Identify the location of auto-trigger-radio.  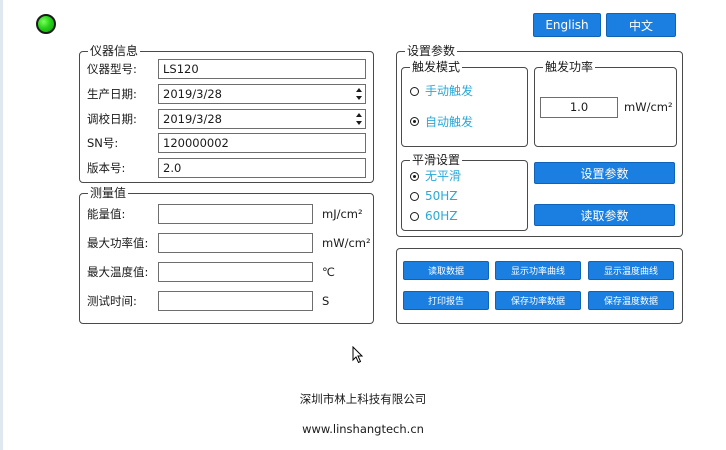
(414, 121).